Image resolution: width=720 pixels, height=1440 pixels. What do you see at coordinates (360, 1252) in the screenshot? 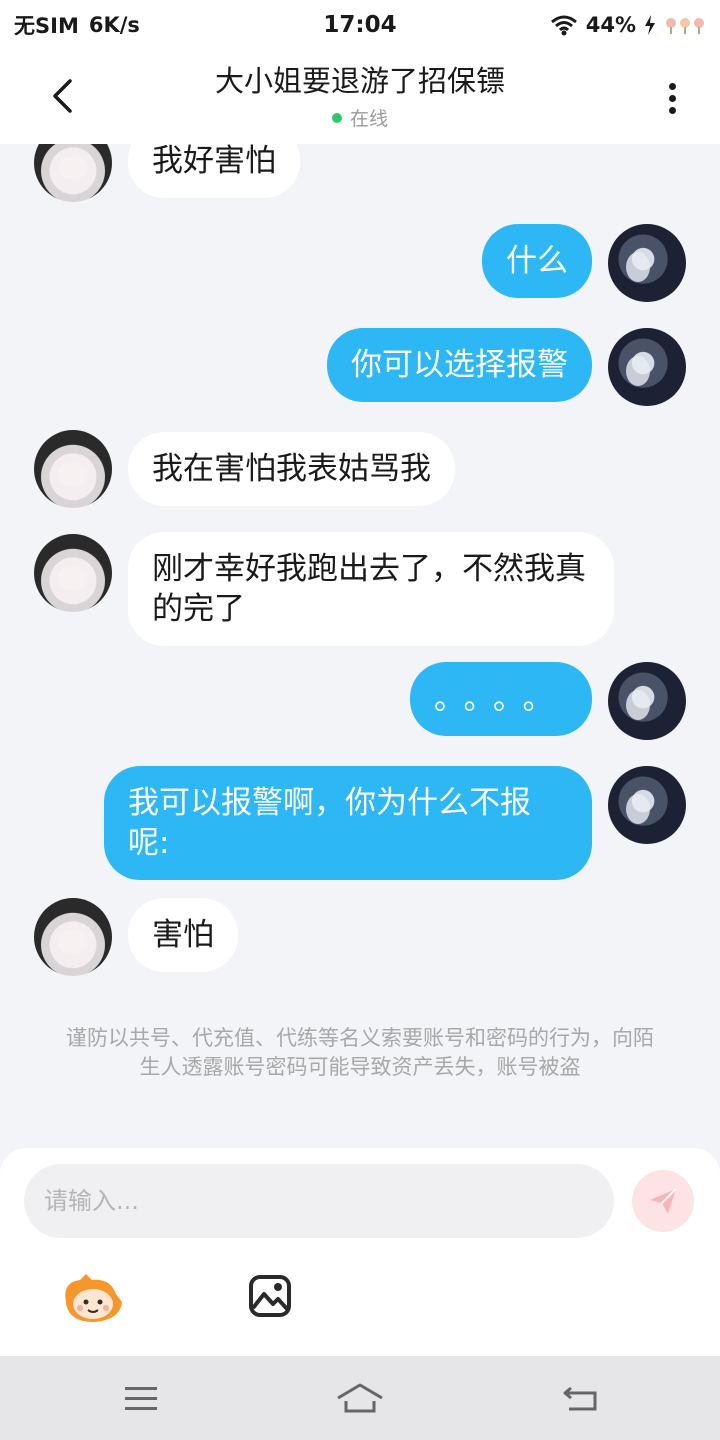
I see `composer` at bounding box center [360, 1252].